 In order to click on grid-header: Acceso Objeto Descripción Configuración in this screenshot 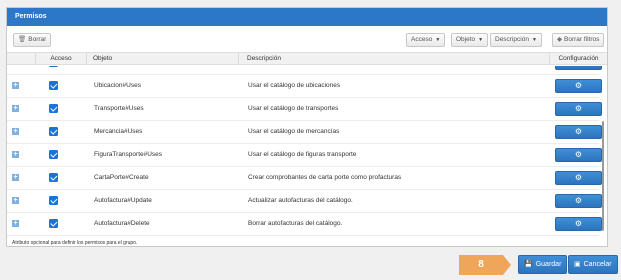, I will do `click(307, 58)`.